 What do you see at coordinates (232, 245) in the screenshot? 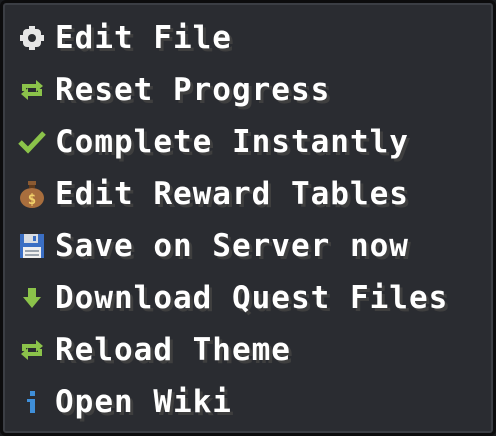
I see `menu-item-label: Save on Server now` at bounding box center [232, 245].